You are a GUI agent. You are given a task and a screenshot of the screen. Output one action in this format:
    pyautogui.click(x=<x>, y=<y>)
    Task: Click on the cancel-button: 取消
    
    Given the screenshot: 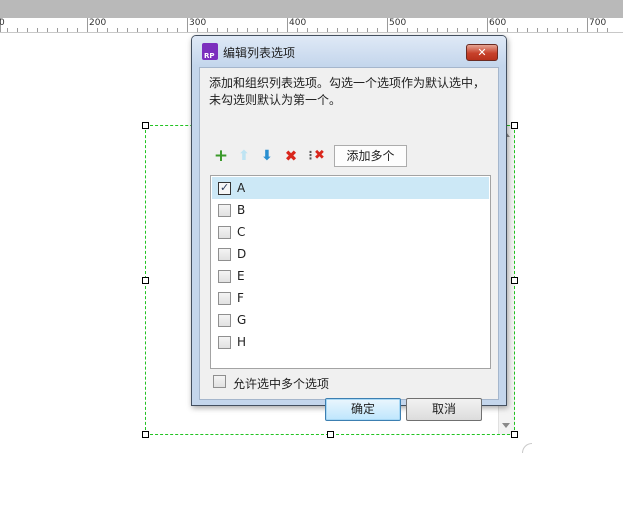 What is the action you would take?
    pyautogui.click(x=444, y=409)
    